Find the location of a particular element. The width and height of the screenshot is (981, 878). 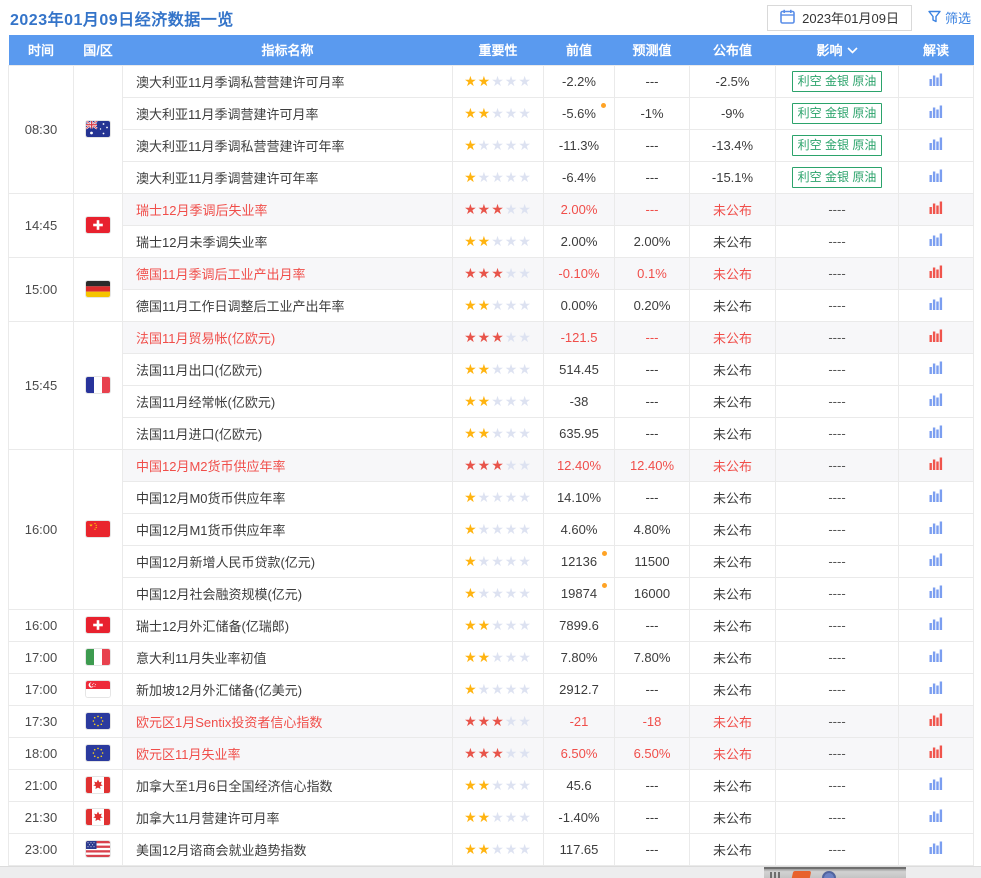

indicator-name-link: 中国12月社会融资规模(亿元) is located at coordinates (219, 594).